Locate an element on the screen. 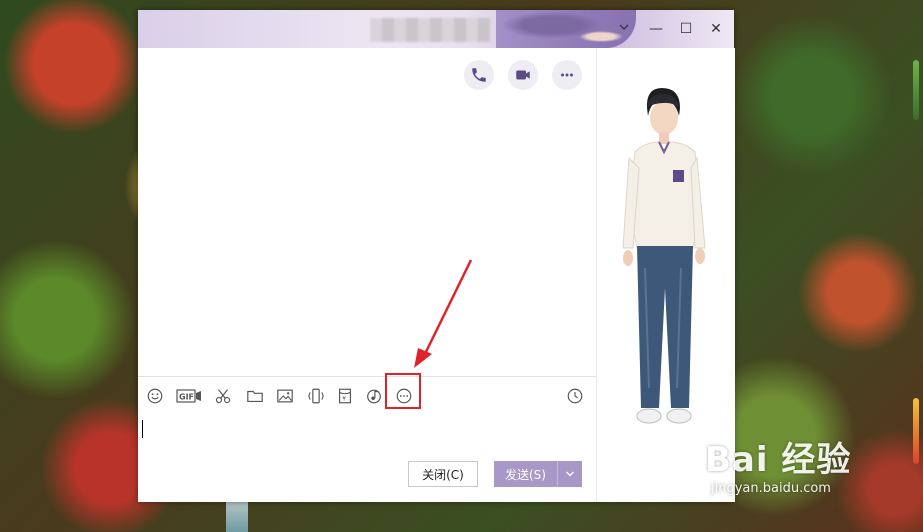  call-actions is located at coordinates (523, 75).